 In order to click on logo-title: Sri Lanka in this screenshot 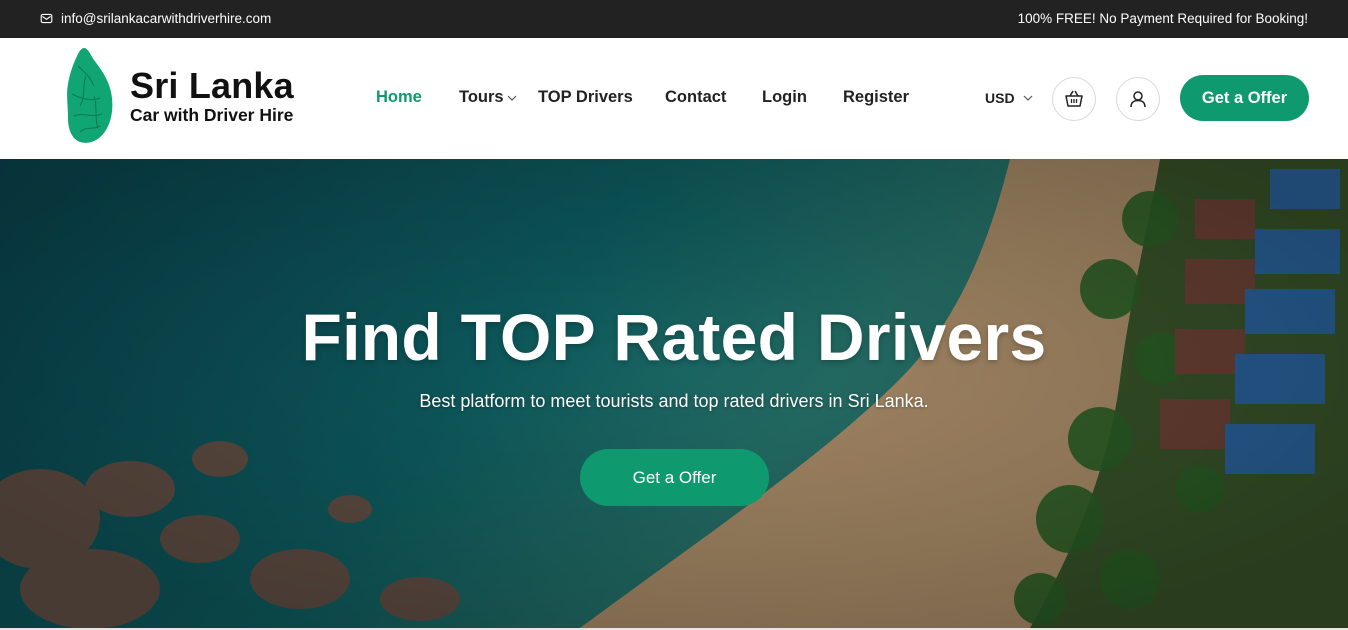, I will do `click(212, 85)`.